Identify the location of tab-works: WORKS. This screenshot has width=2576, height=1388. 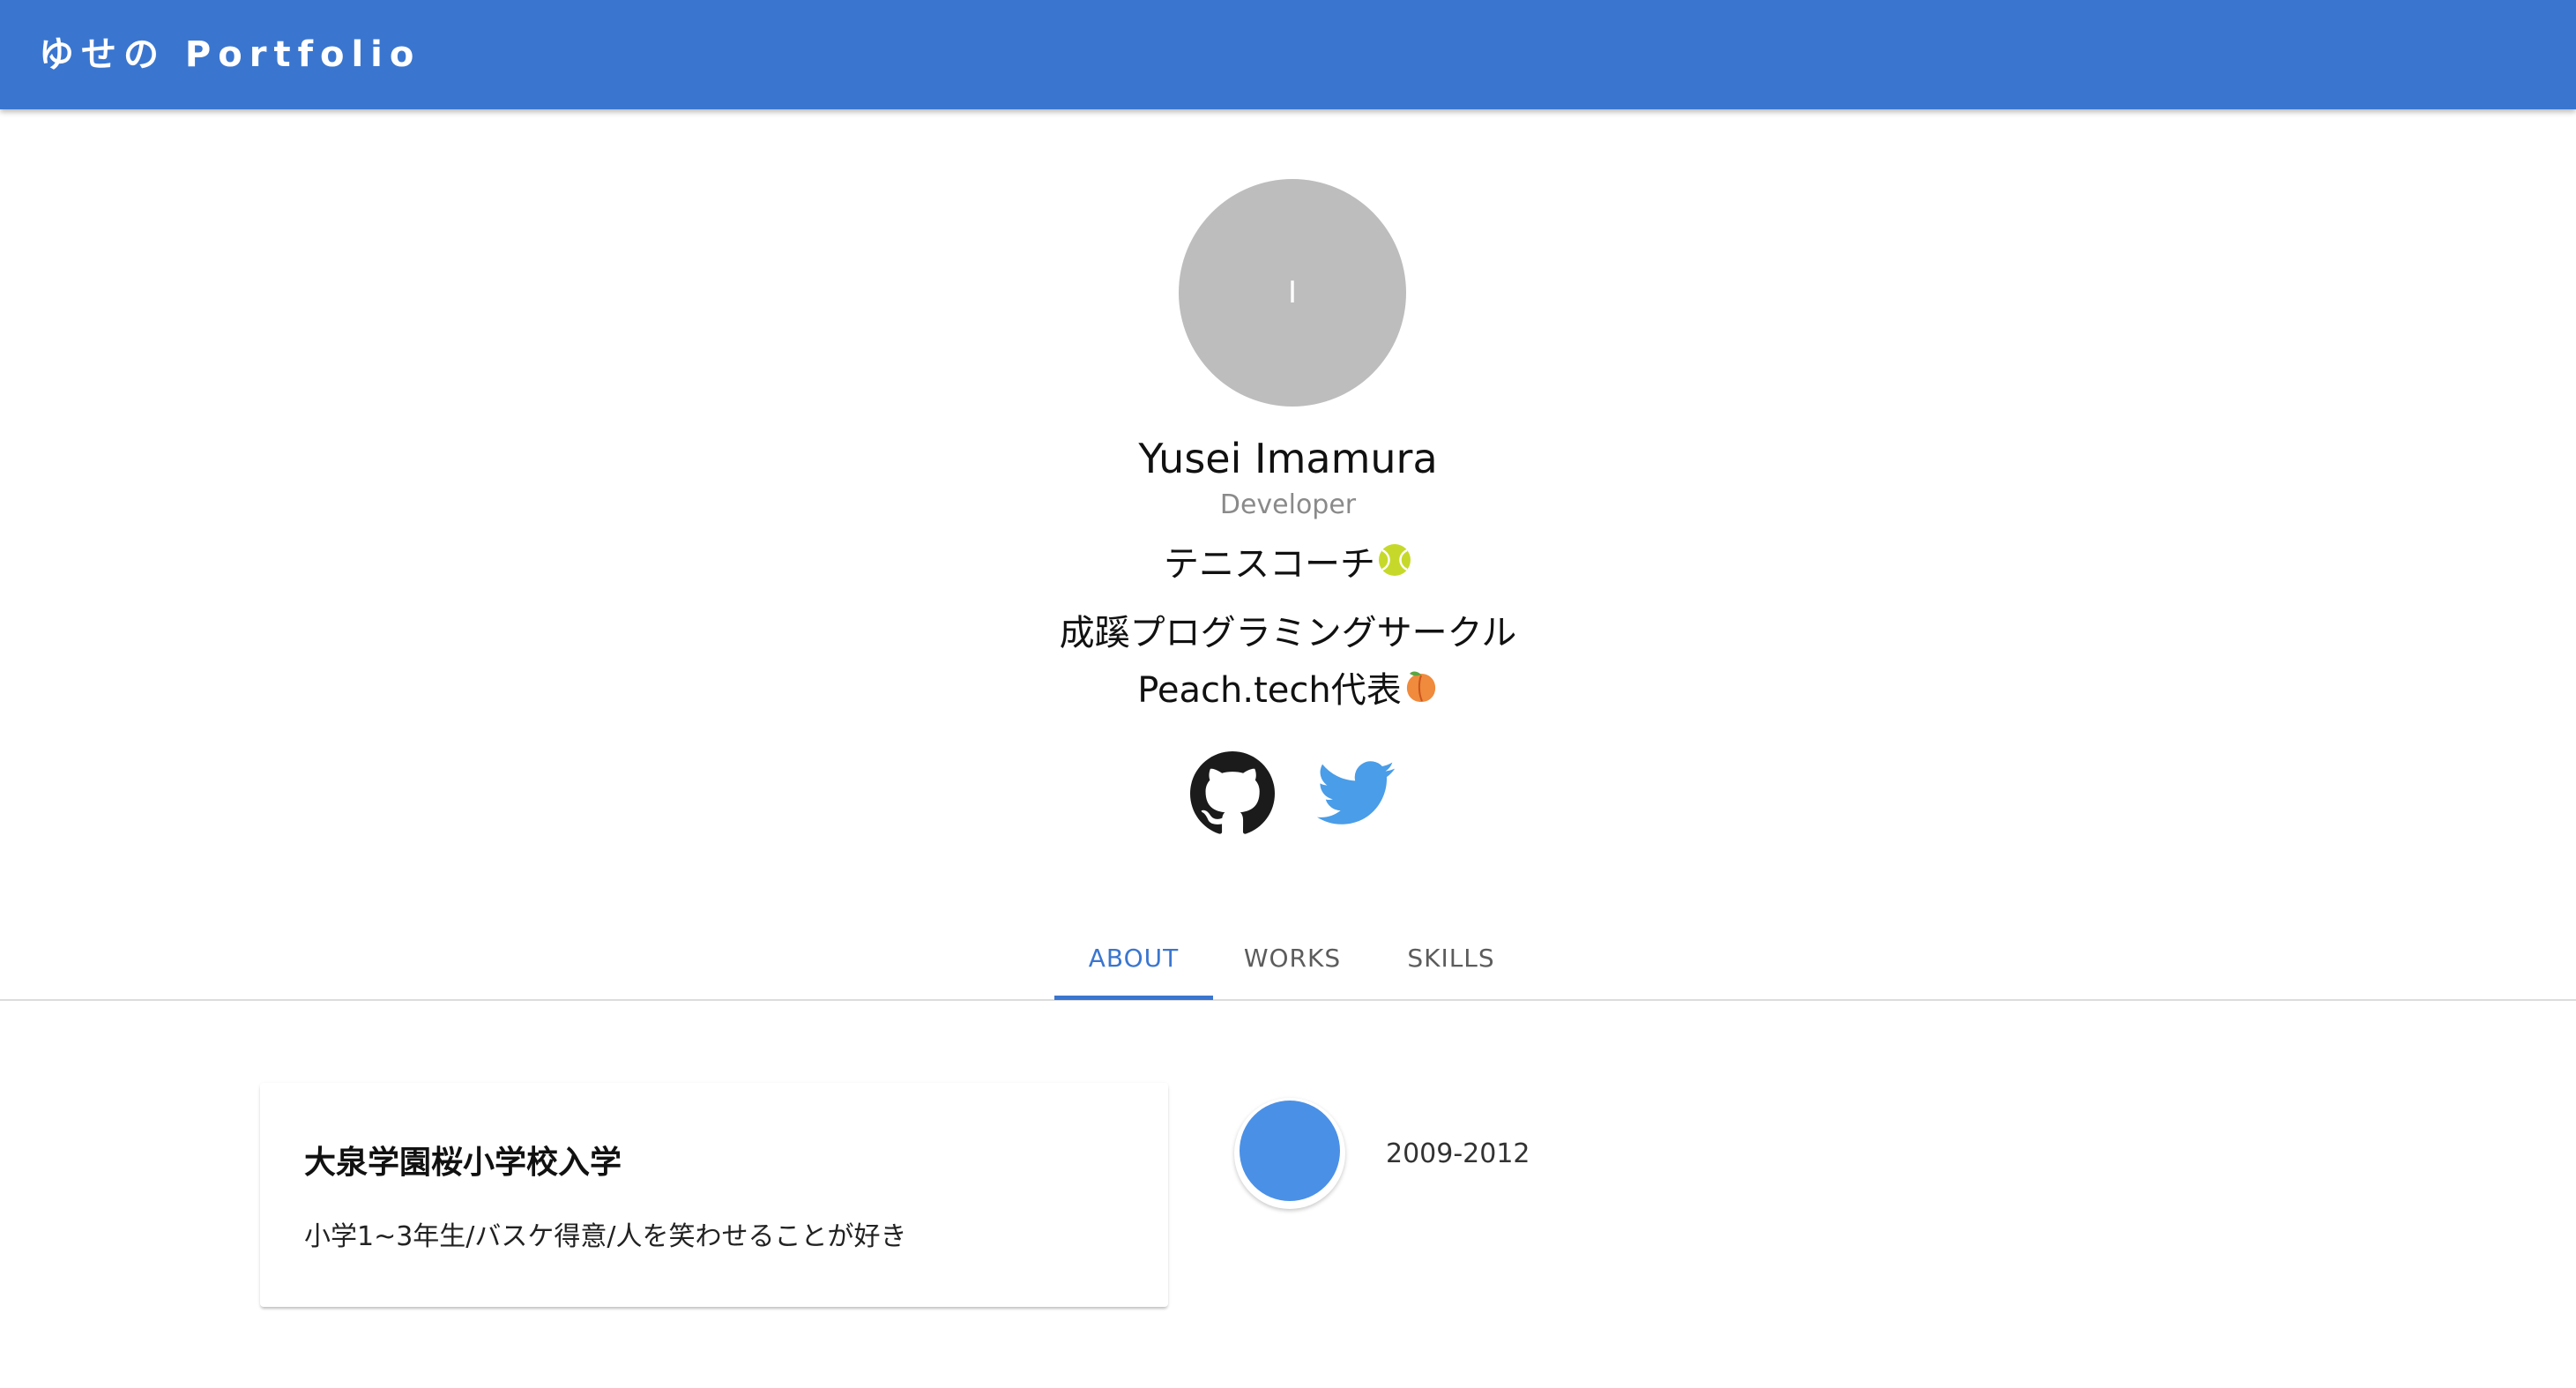
(1292, 963).